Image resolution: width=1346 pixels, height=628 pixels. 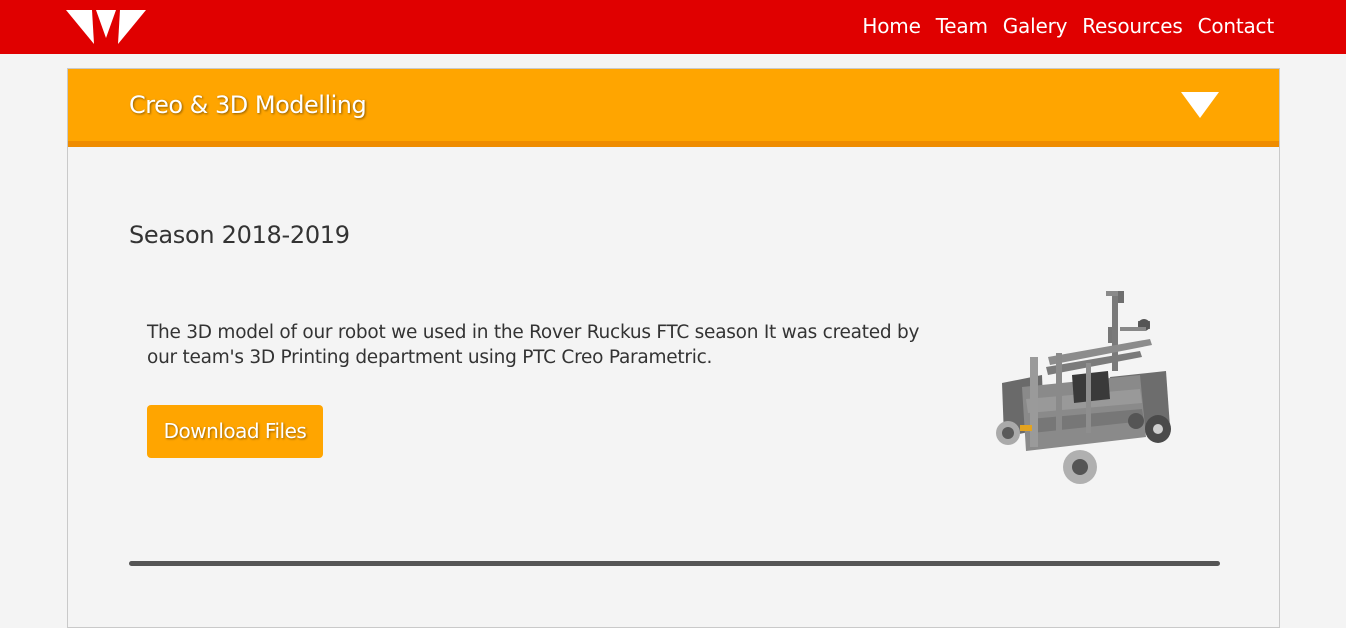 What do you see at coordinates (962, 26) in the screenshot?
I see `nav-team-link: Team` at bounding box center [962, 26].